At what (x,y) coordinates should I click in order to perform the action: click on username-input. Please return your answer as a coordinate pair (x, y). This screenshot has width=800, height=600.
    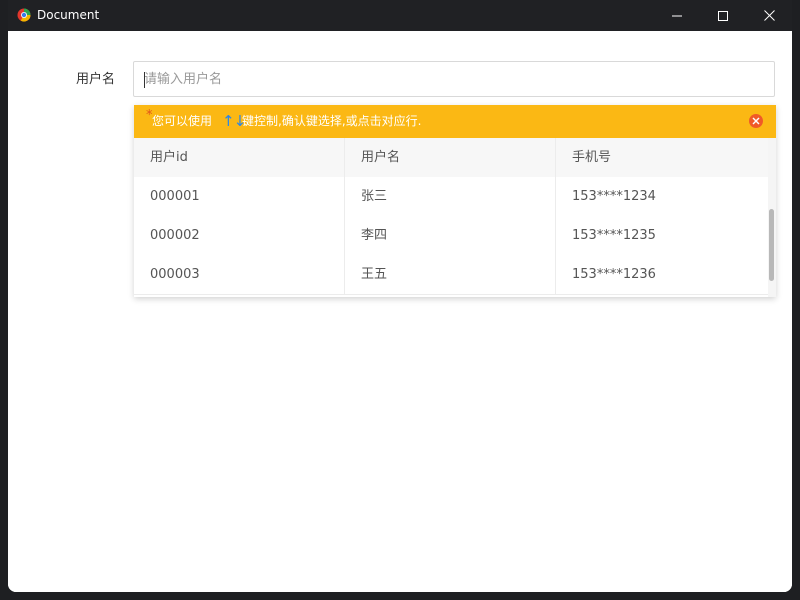
    Looking at the image, I should click on (454, 79).